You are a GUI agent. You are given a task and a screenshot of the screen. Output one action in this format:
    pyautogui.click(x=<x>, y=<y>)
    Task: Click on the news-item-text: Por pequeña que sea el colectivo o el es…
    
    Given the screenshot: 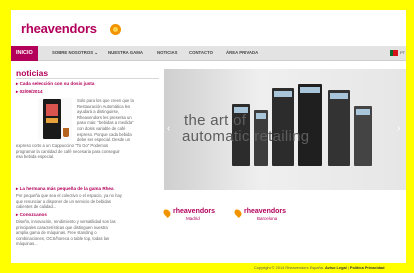 What is the action you would take?
    pyautogui.click(x=69, y=201)
    